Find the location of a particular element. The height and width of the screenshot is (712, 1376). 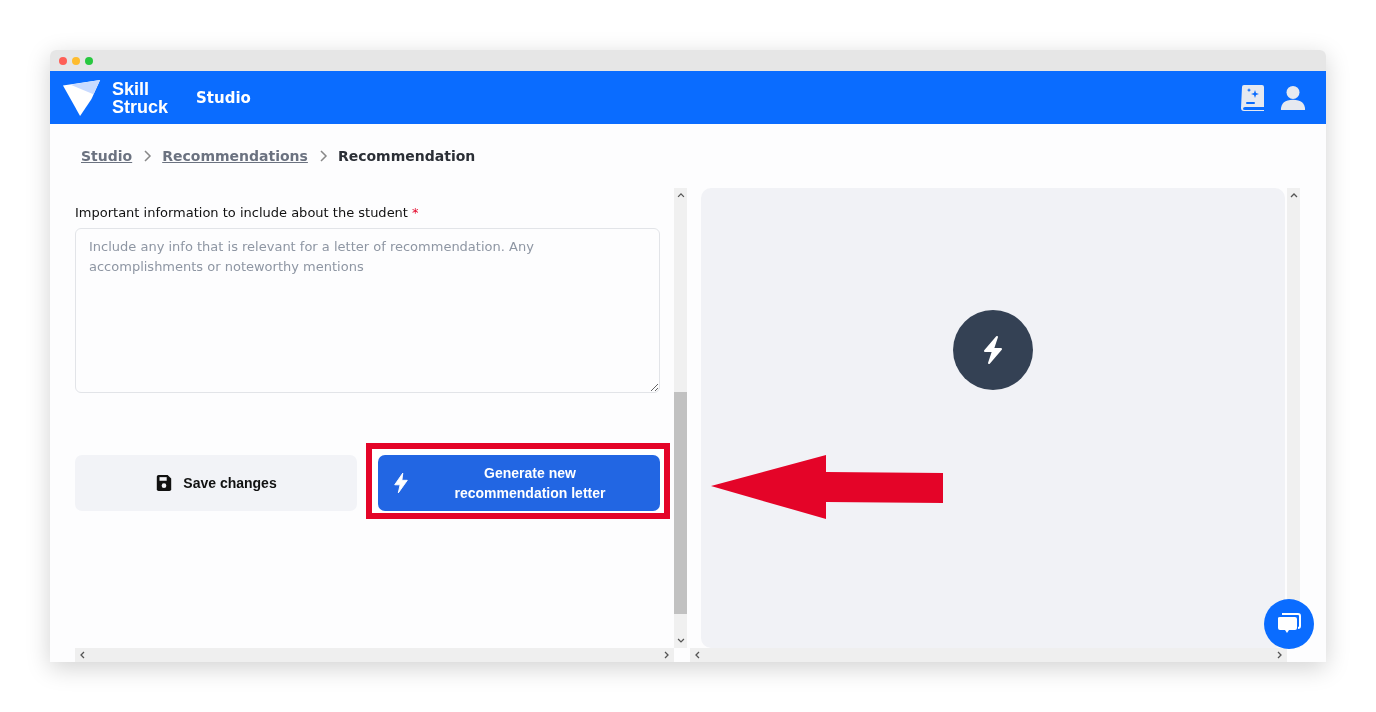

user-icon is located at coordinates (1293, 97).